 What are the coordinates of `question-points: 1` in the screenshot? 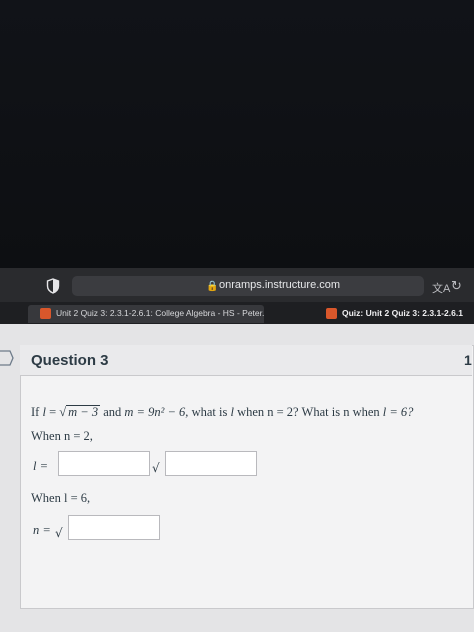 It's located at (468, 360).